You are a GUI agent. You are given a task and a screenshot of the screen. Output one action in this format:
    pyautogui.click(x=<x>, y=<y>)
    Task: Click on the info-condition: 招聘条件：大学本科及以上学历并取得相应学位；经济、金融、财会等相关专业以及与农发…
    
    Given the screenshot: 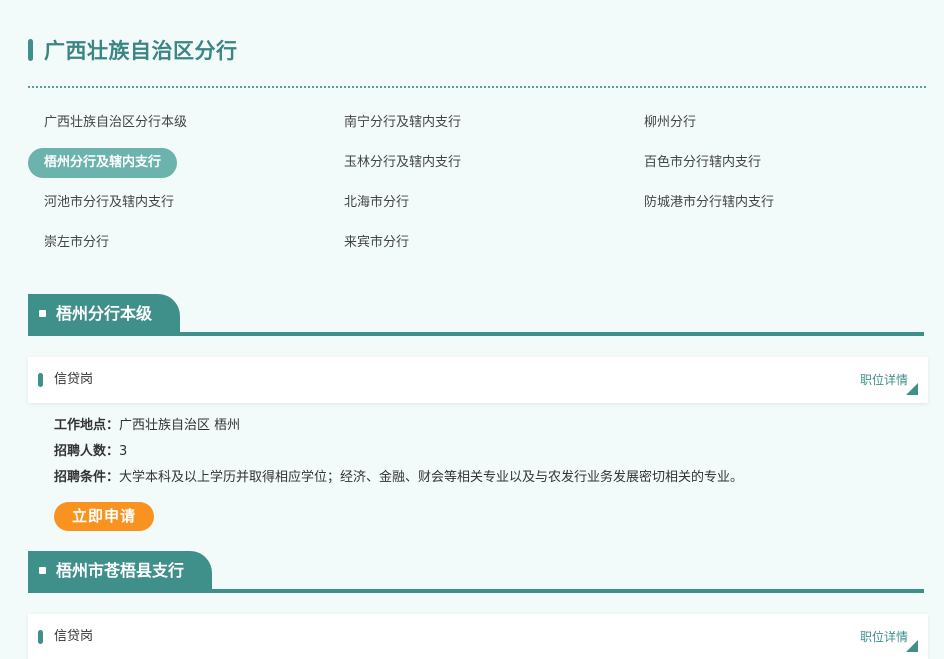 What is the action you would take?
    pyautogui.click(x=398, y=478)
    